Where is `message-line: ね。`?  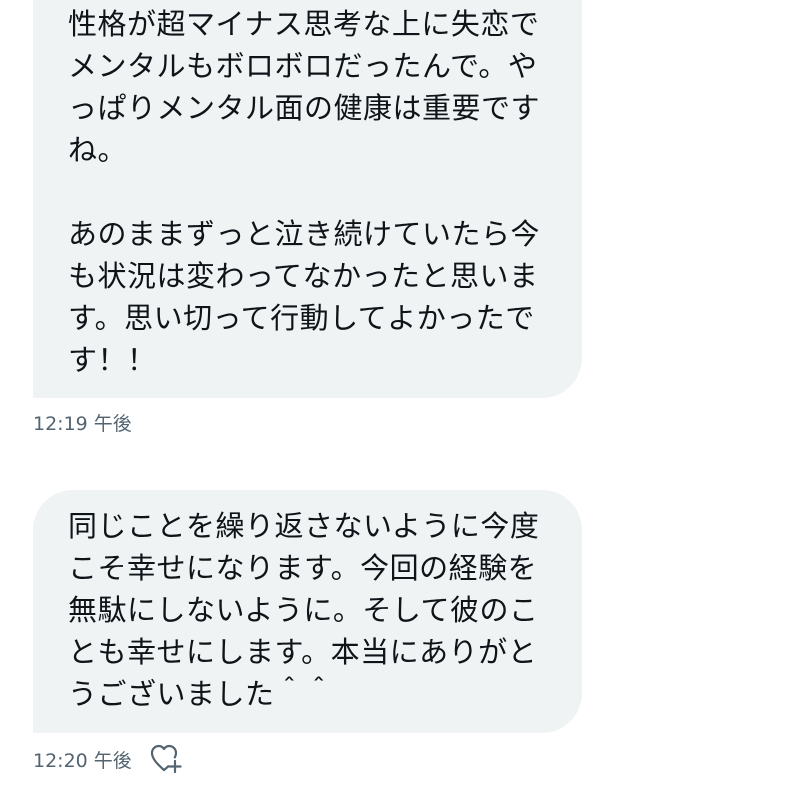
message-line: ね。 is located at coordinates (98, 150).